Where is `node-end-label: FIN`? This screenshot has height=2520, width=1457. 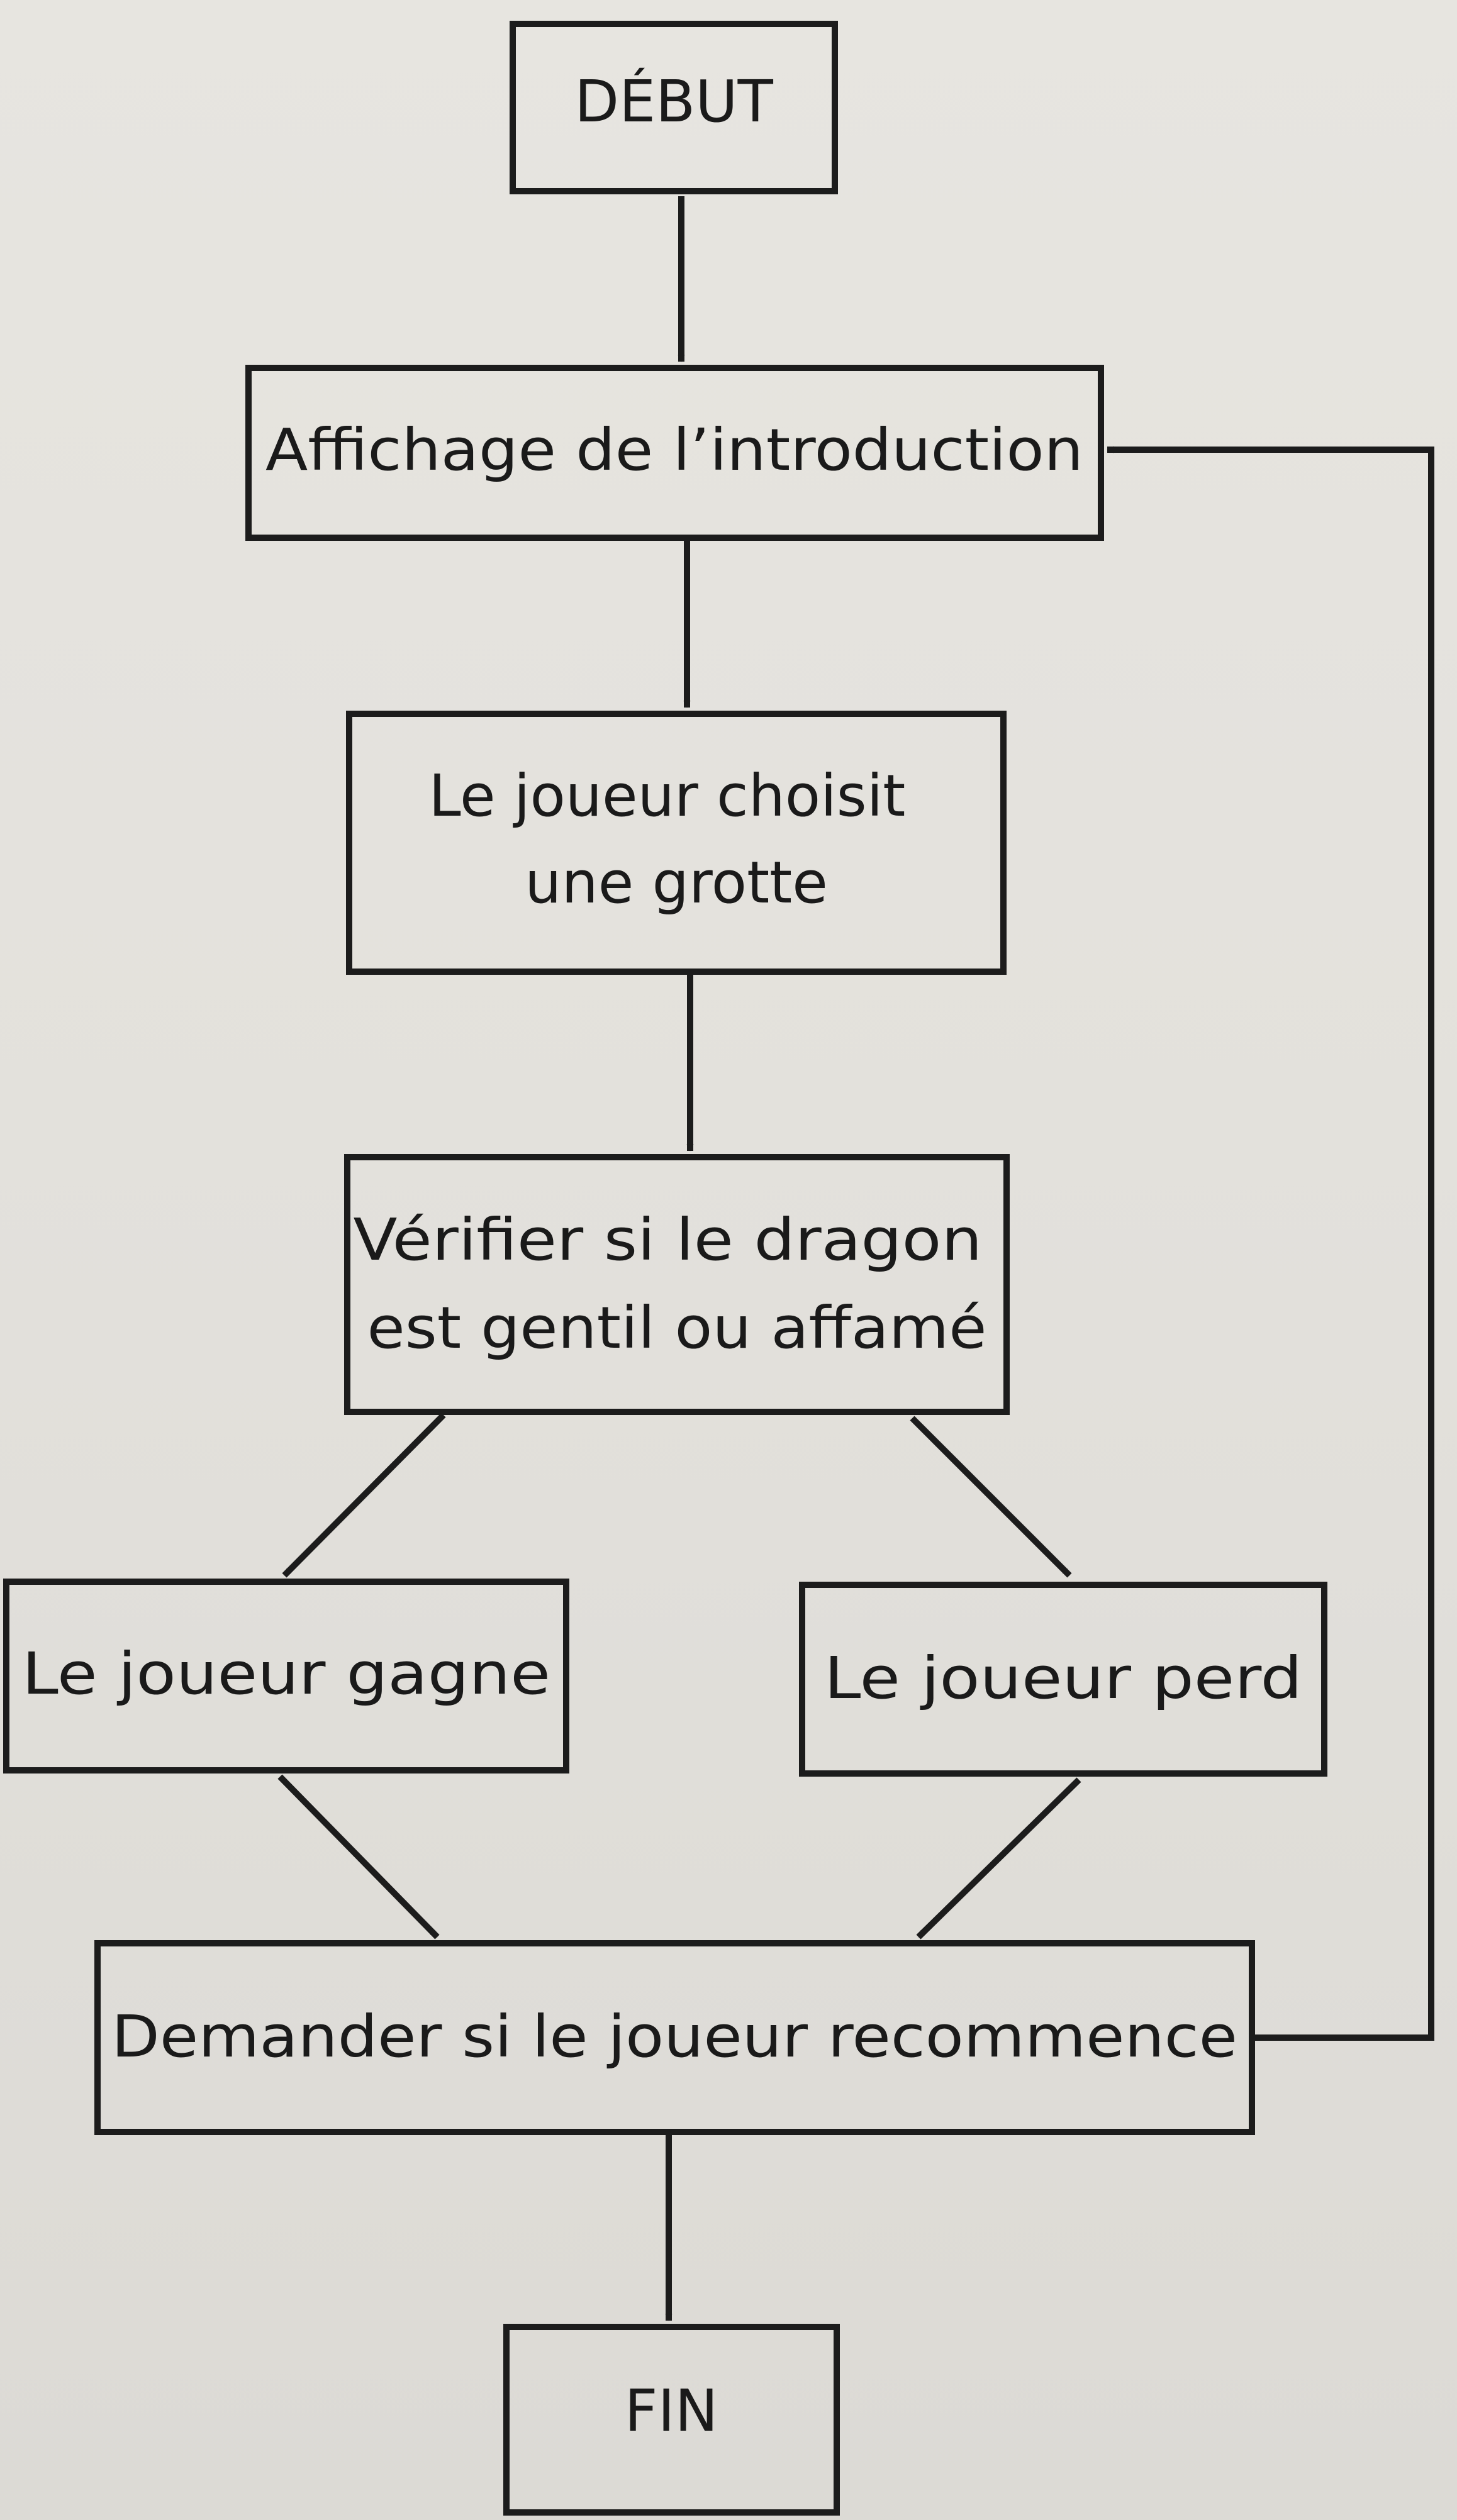
node-end-label: FIN is located at coordinates (672, 2411).